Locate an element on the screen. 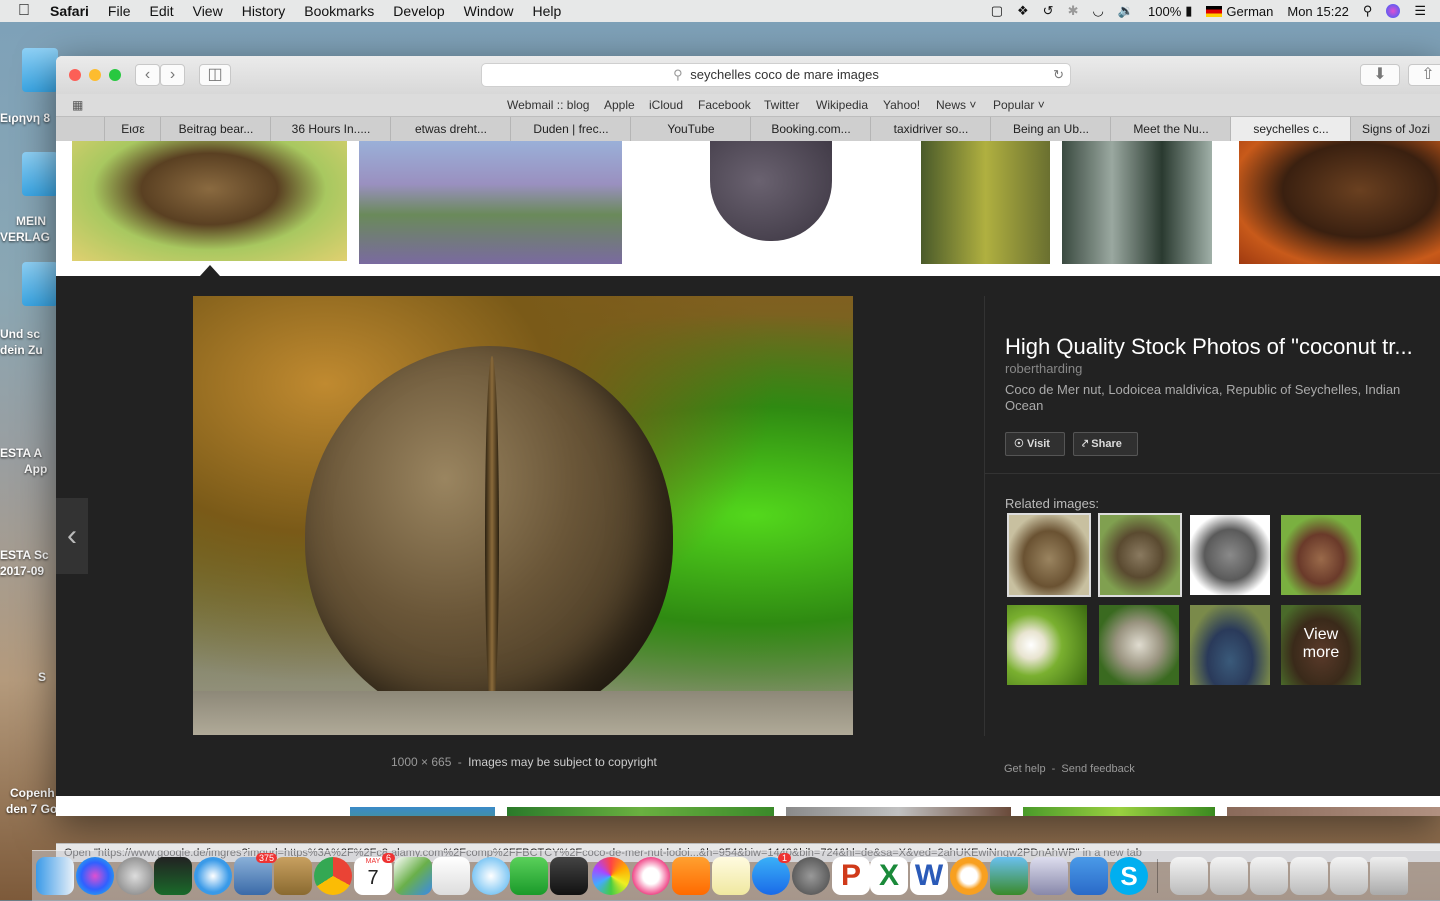 This screenshot has width=1440, height=901. clock: Mon 15:22 is located at coordinates (1317, 11).